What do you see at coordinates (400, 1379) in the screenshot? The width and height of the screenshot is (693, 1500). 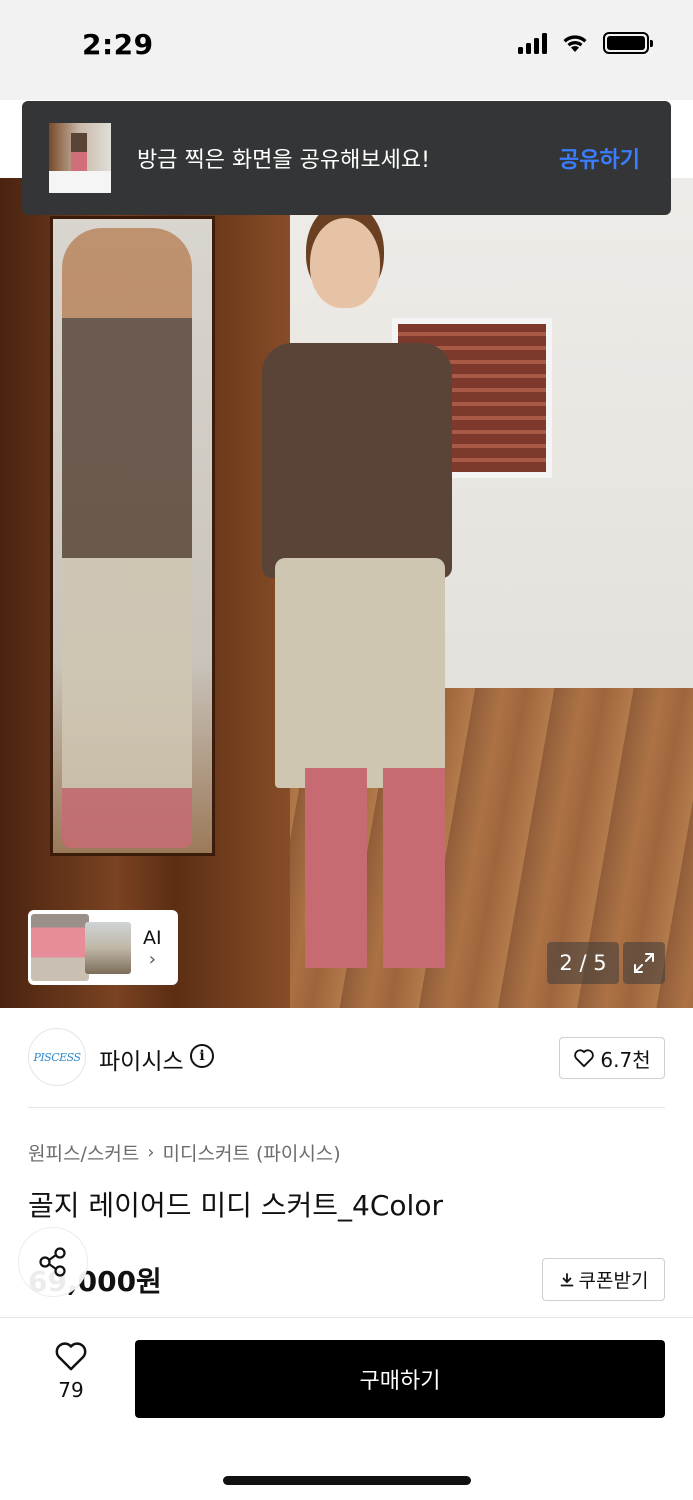 I see `buy-button: 구매하기` at bounding box center [400, 1379].